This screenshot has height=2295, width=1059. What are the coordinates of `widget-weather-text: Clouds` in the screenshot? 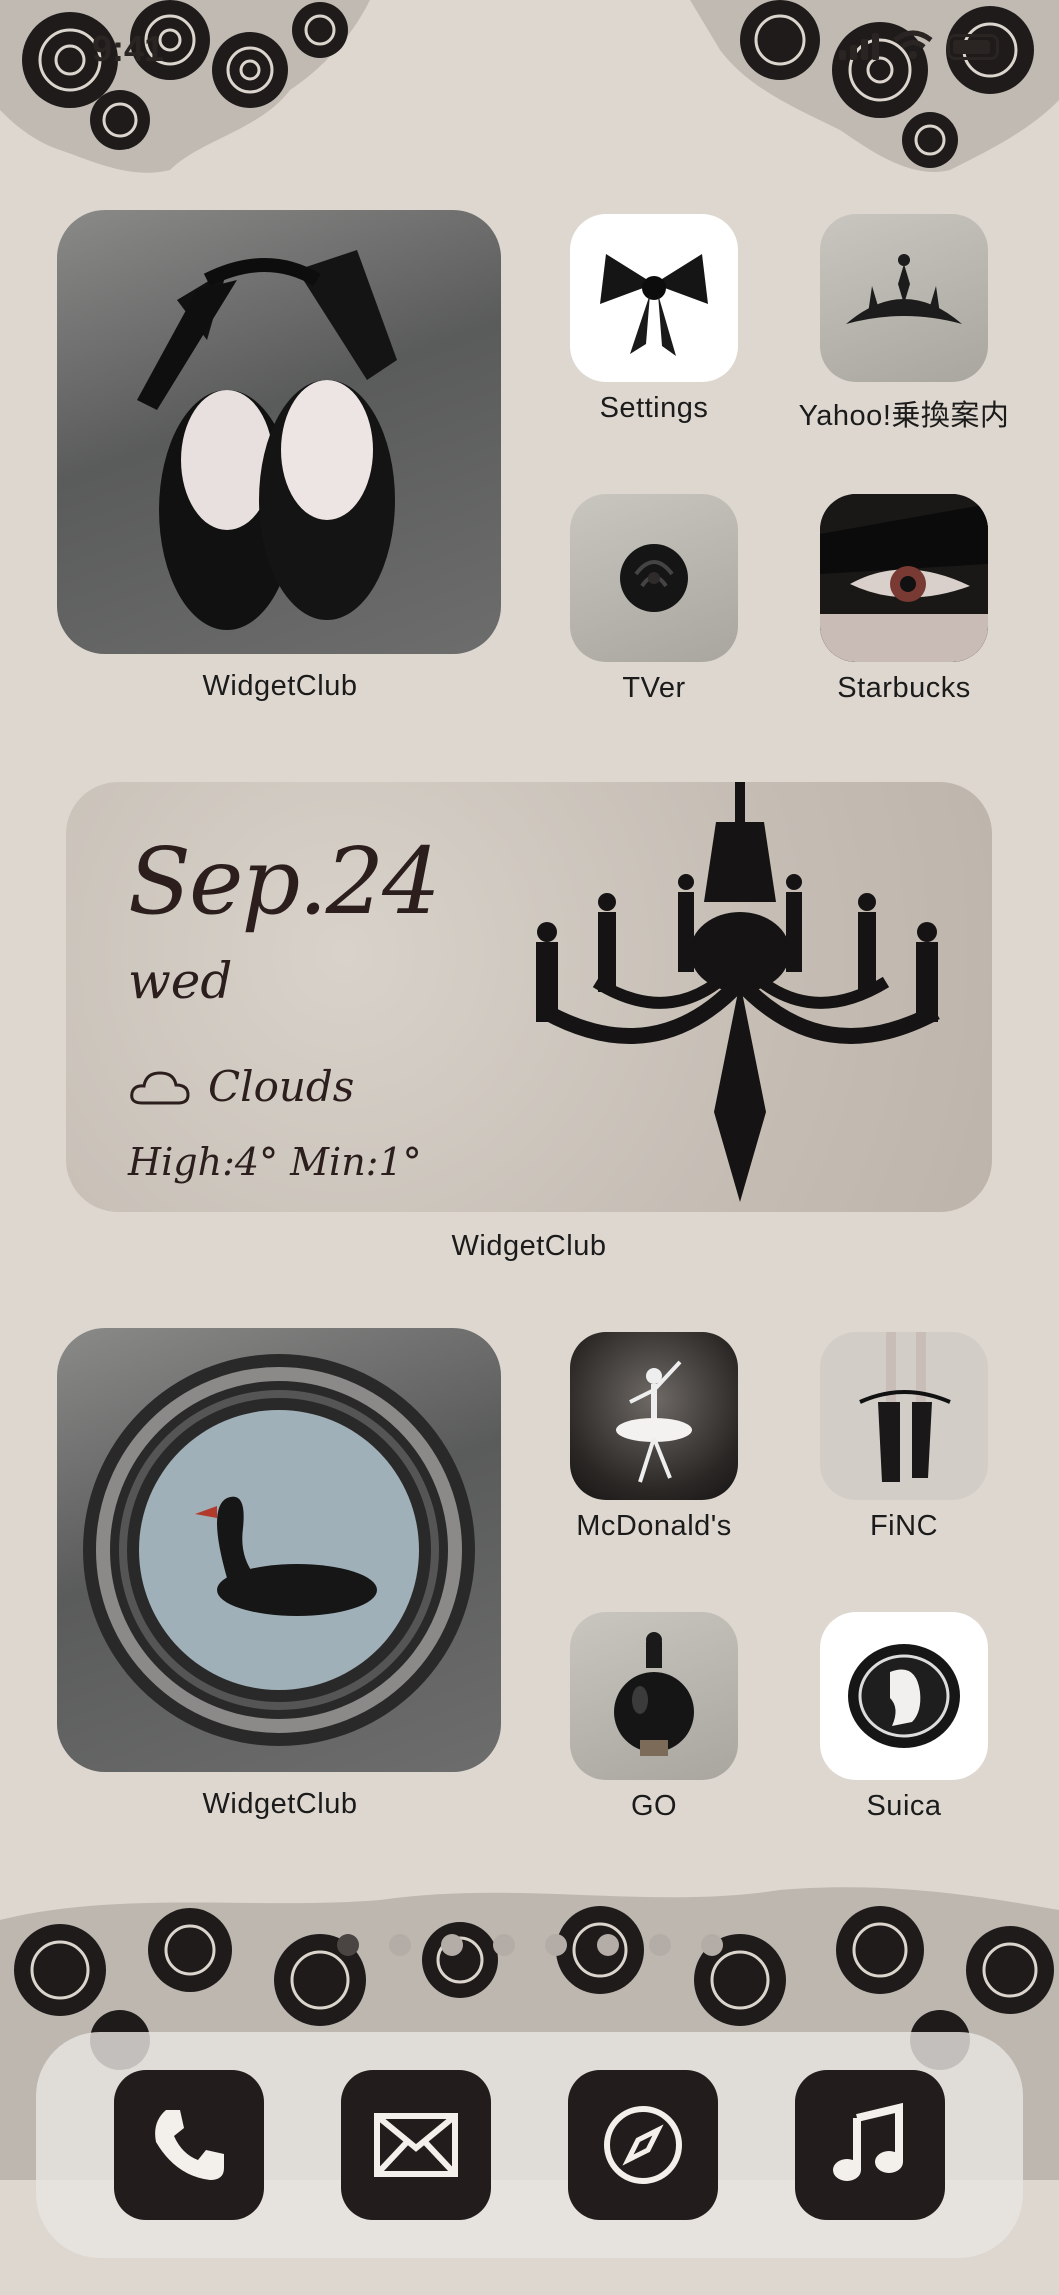 It's located at (281, 1086).